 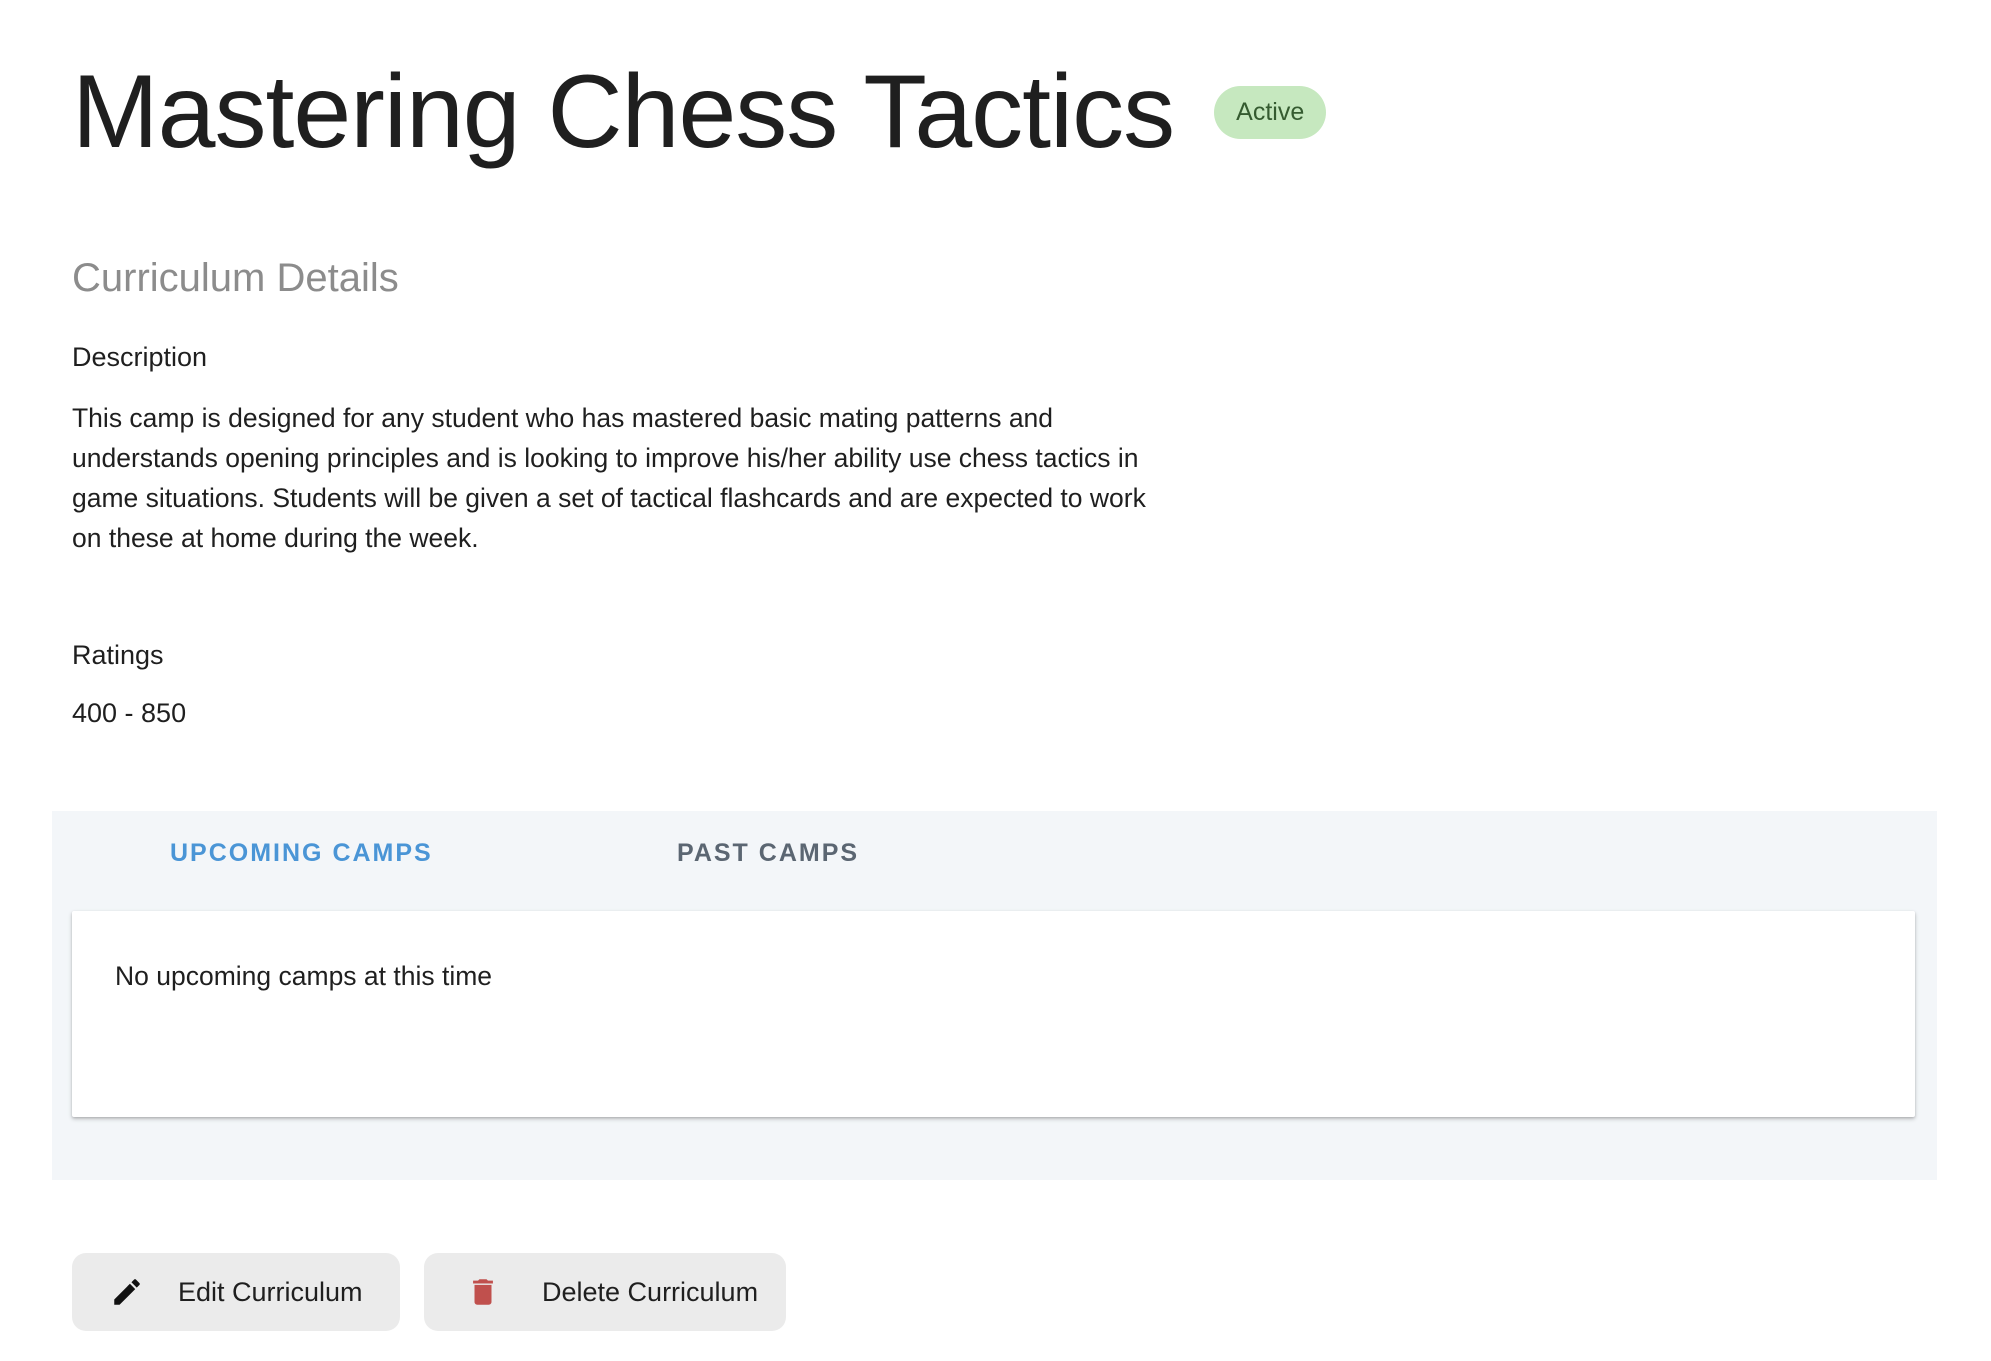 What do you see at coordinates (118, 655) in the screenshot?
I see `ratings-label: Ratings` at bounding box center [118, 655].